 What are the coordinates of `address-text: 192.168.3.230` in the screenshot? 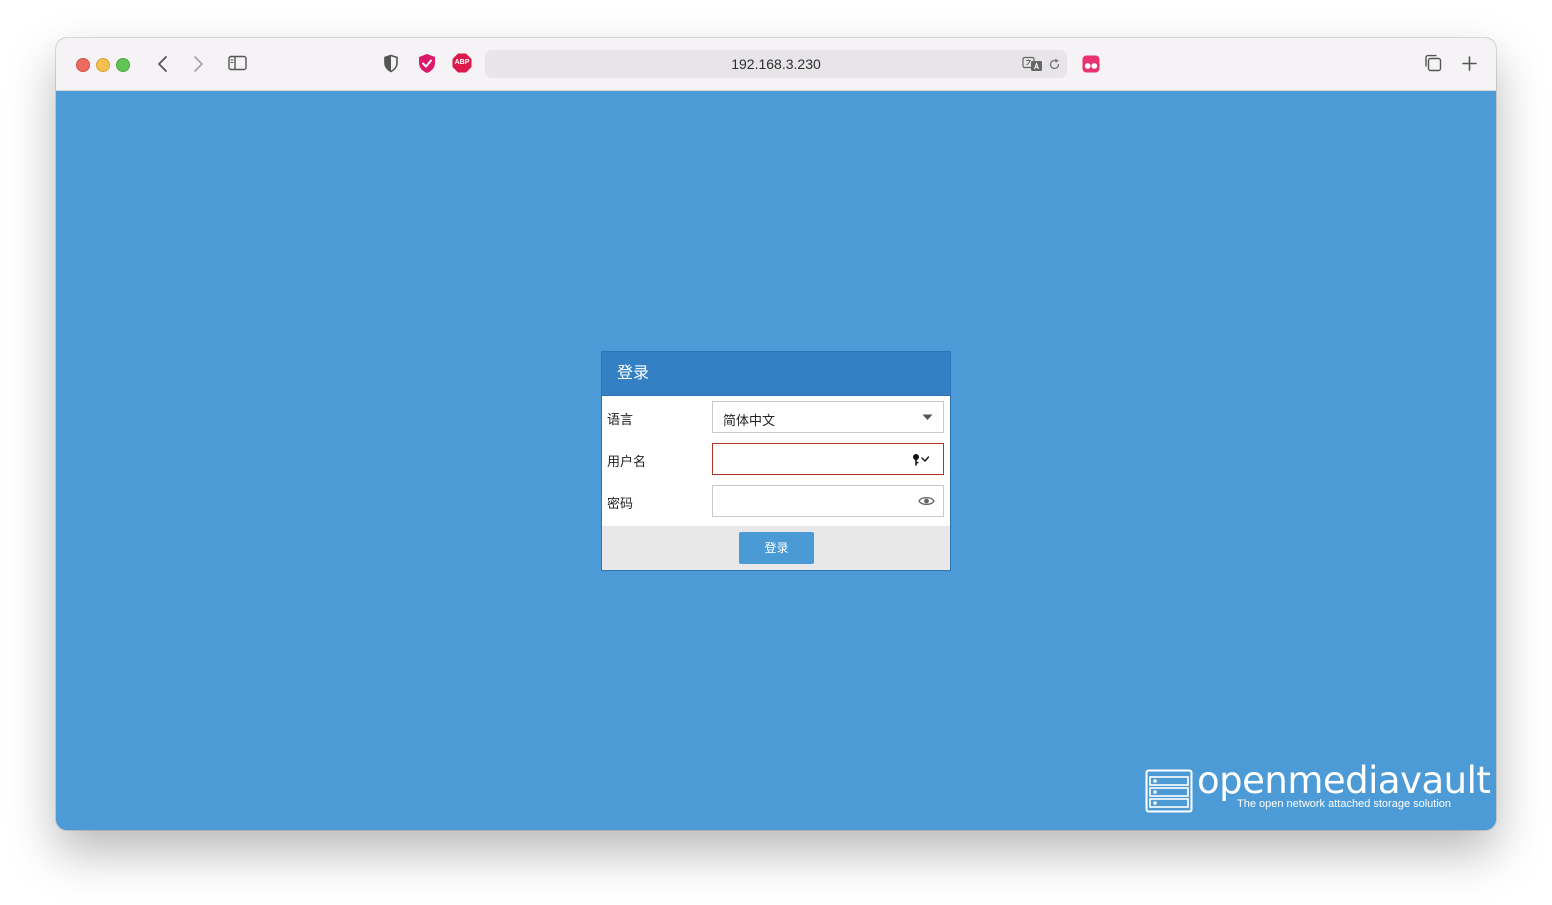 It's located at (776, 64).